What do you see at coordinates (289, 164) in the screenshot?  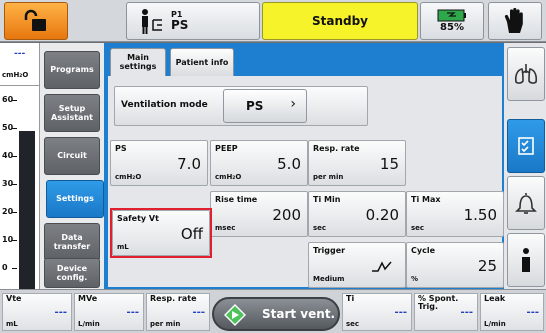 I see `setting-value: 5.0` at bounding box center [289, 164].